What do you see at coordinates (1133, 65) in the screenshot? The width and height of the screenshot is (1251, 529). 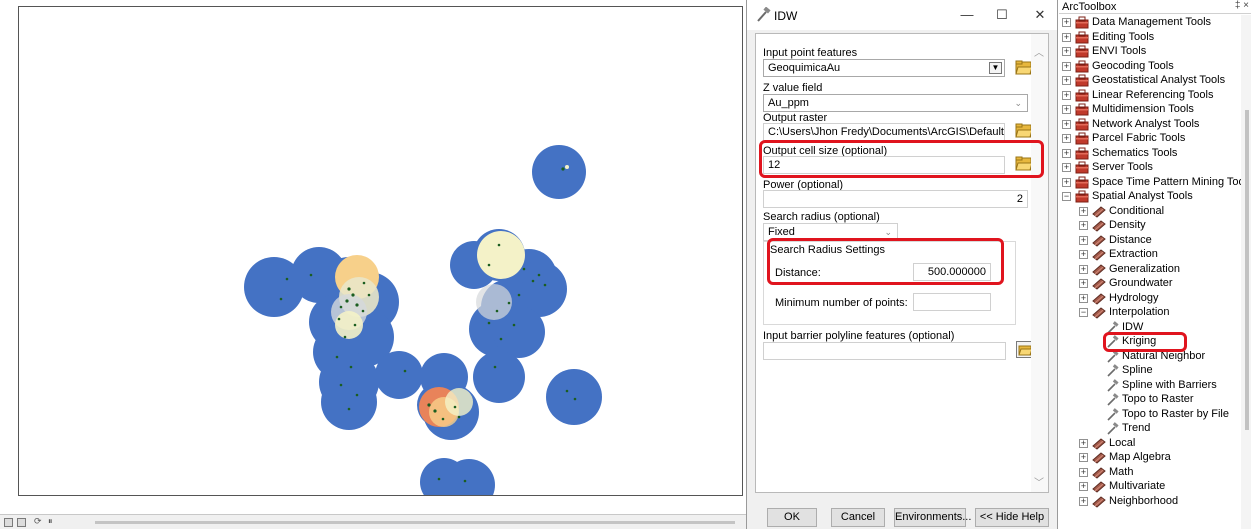 I see `toolbox-item-label: Geocoding Tools` at bounding box center [1133, 65].